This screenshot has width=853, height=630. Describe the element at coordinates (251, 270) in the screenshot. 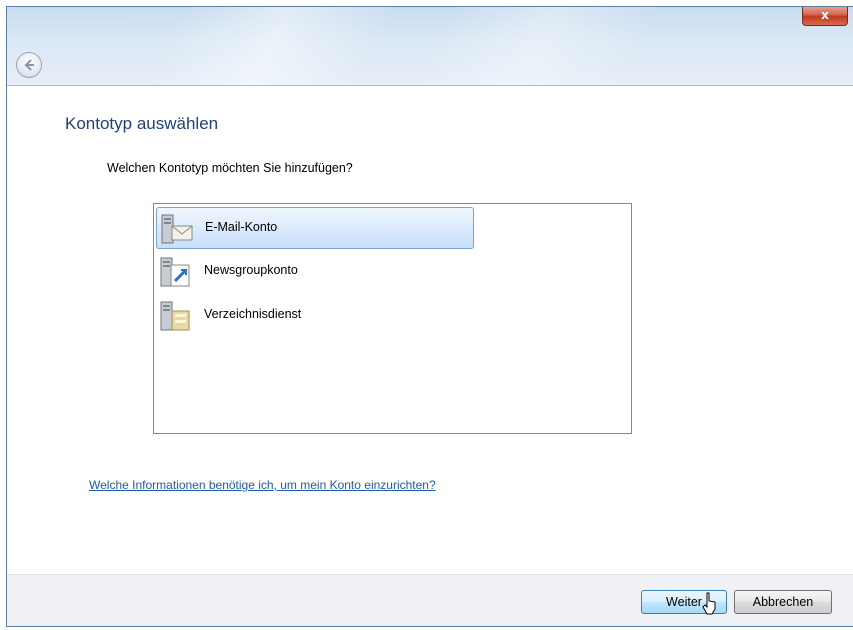

I see `list-item-label: Newsgroupkonto` at that location.